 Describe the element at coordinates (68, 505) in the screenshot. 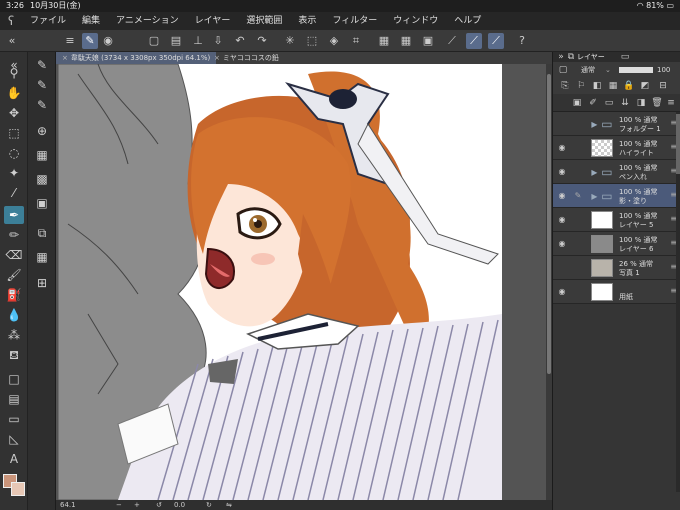

I see `zoom-value: 64.1` at that location.